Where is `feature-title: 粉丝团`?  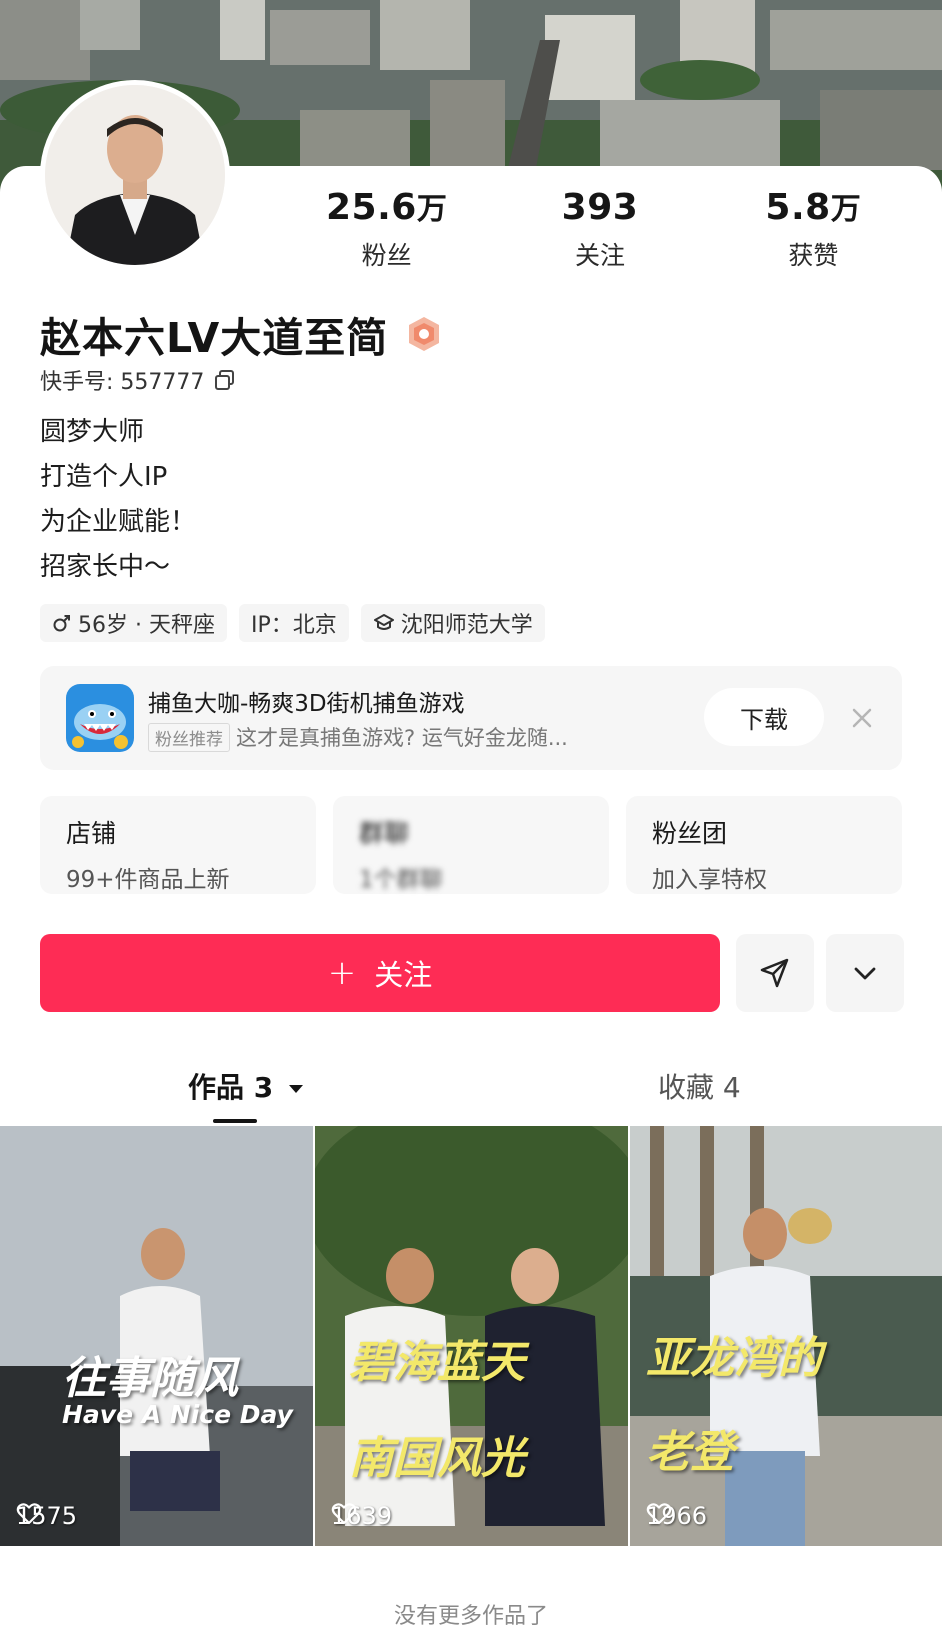 feature-title: 粉丝团 is located at coordinates (690, 833).